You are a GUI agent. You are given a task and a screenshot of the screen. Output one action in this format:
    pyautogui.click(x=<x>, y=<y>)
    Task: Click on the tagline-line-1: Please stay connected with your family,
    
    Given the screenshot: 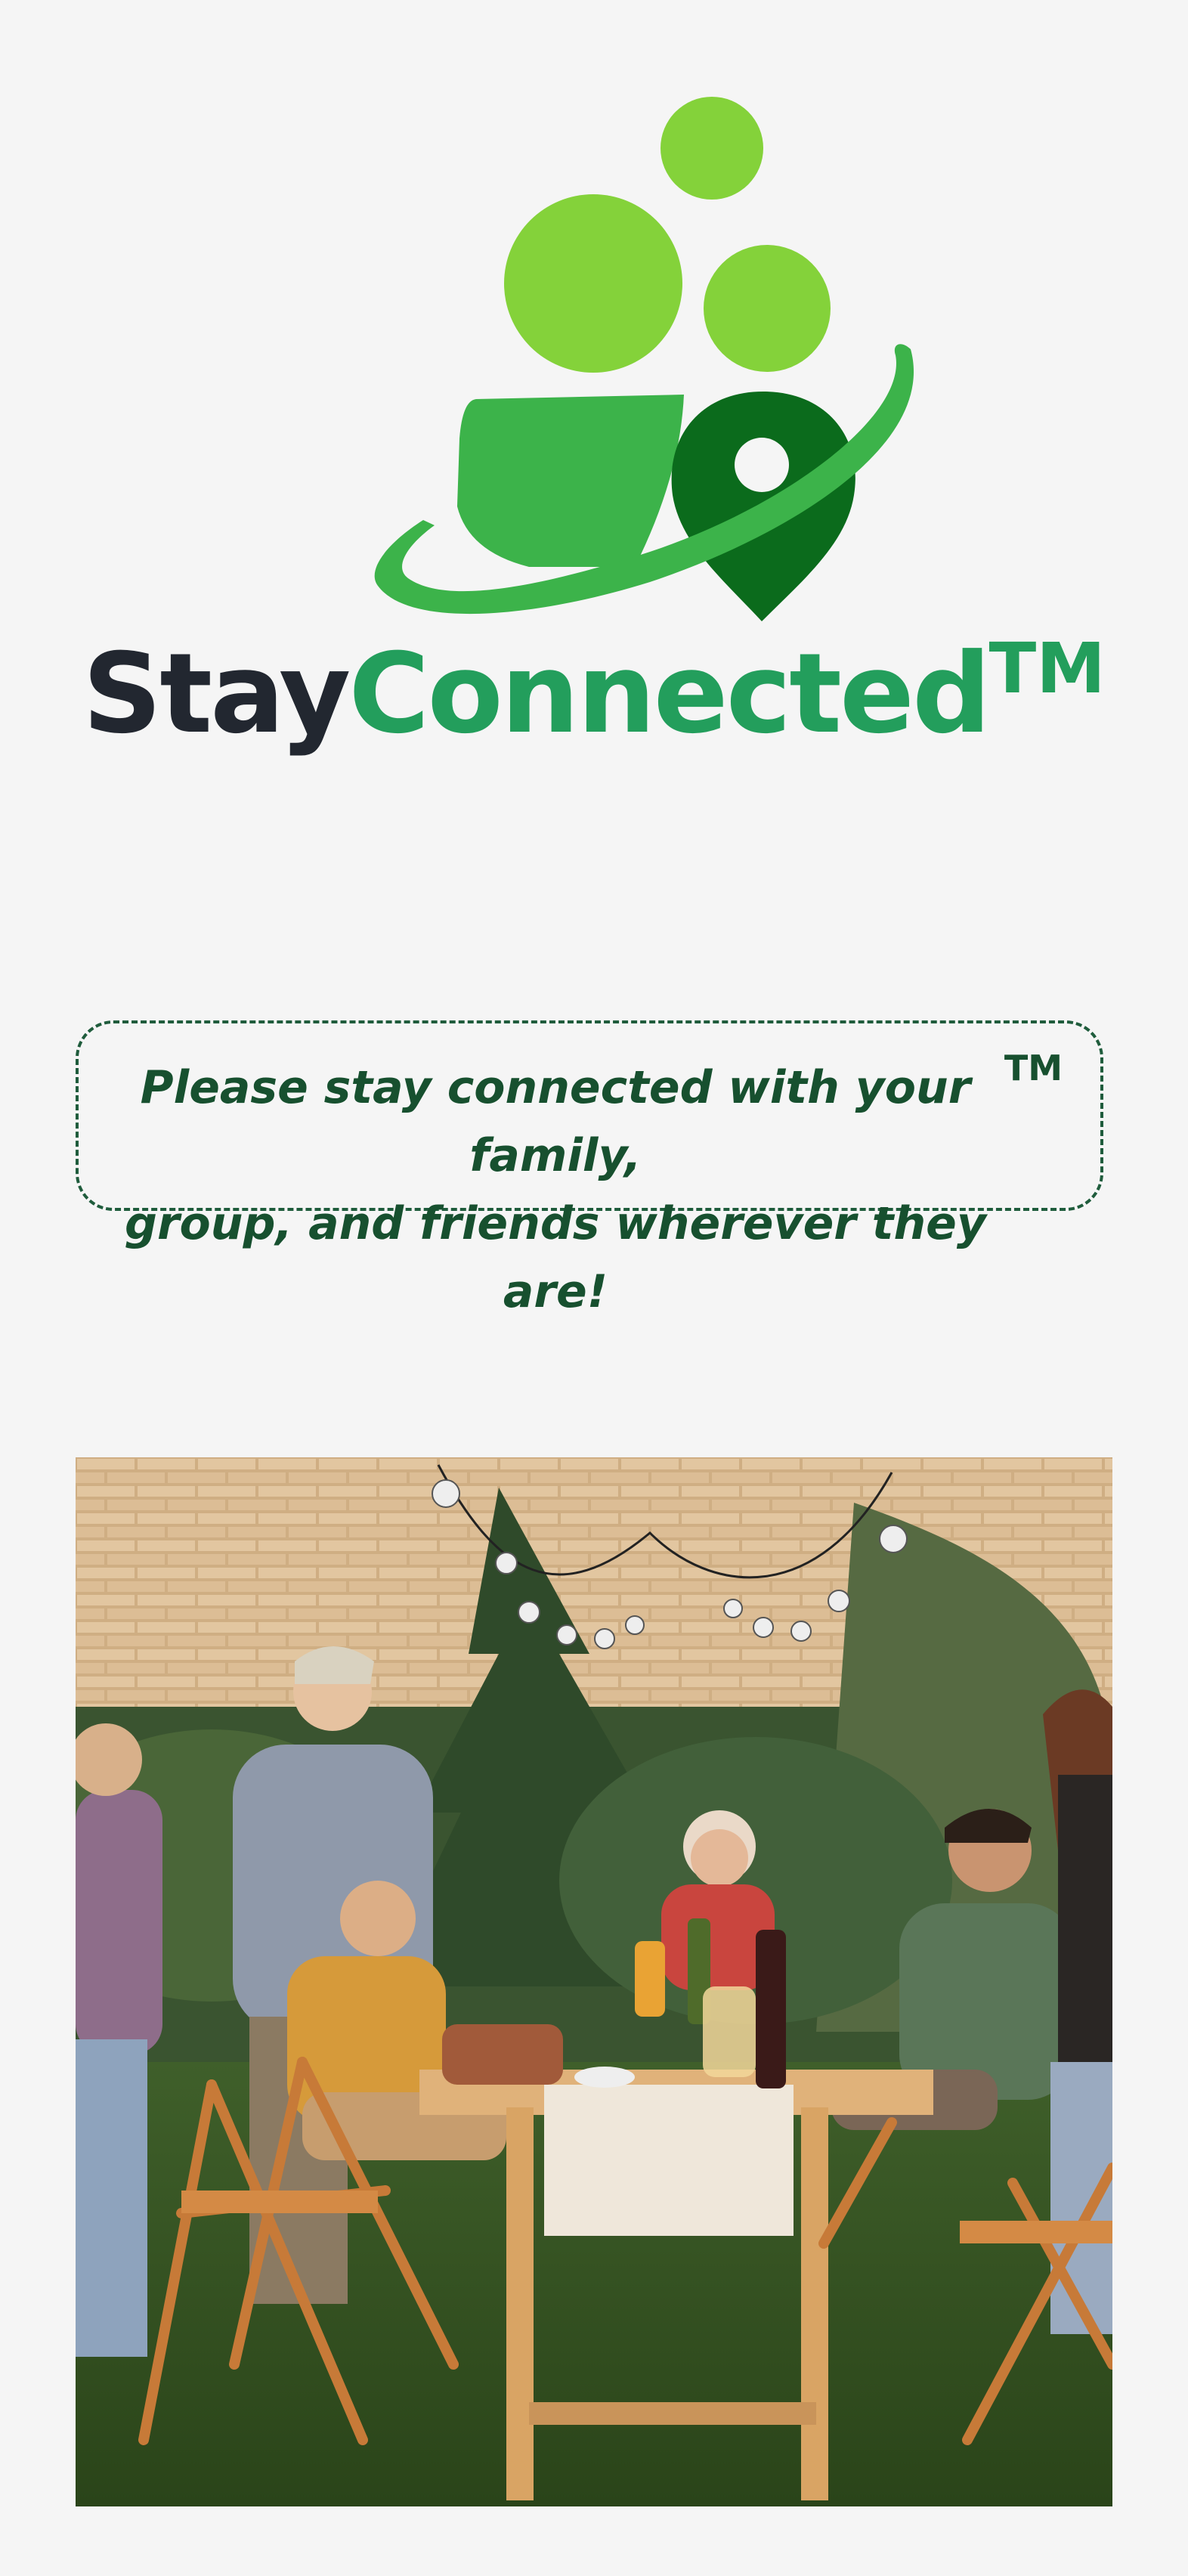 What is the action you would take?
    pyautogui.click(x=556, y=1121)
    